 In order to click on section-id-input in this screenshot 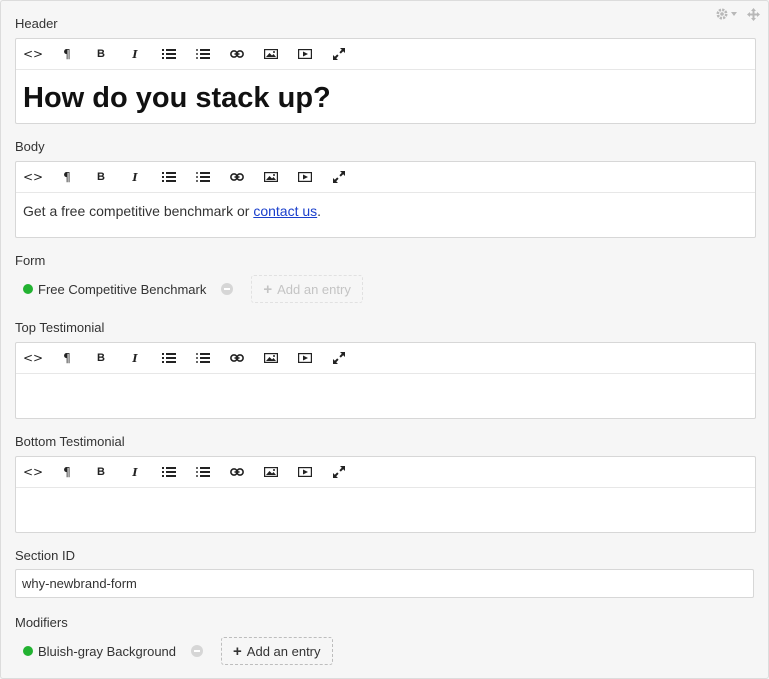, I will do `click(384, 583)`.